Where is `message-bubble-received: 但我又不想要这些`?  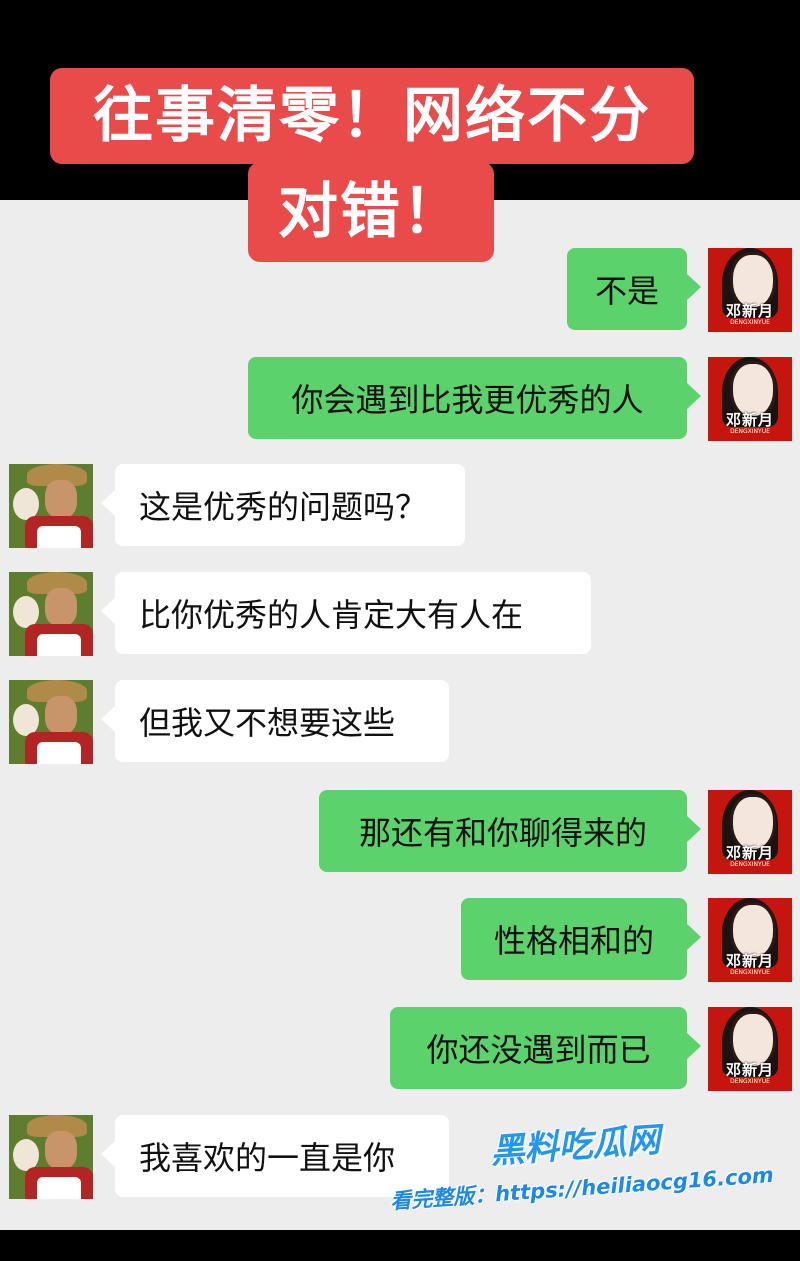
message-bubble-received: 但我又不想要这些 is located at coordinates (275, 721).